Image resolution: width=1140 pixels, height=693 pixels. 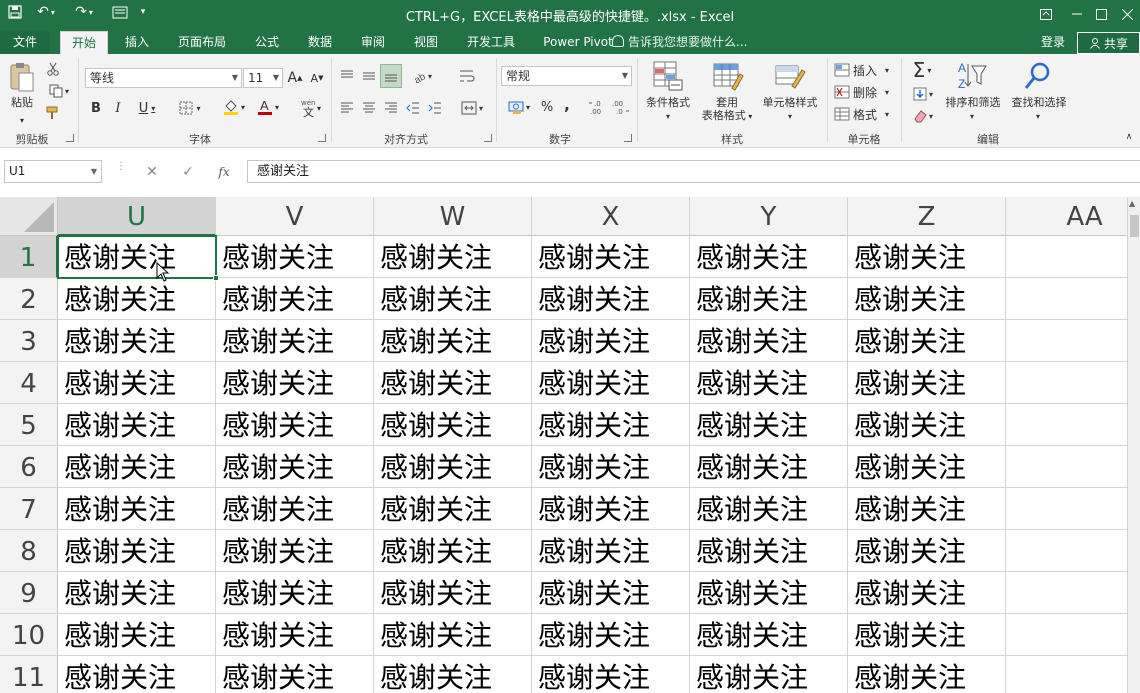 I want to click on copy-icon: ▾, so click(x=59, y=91).